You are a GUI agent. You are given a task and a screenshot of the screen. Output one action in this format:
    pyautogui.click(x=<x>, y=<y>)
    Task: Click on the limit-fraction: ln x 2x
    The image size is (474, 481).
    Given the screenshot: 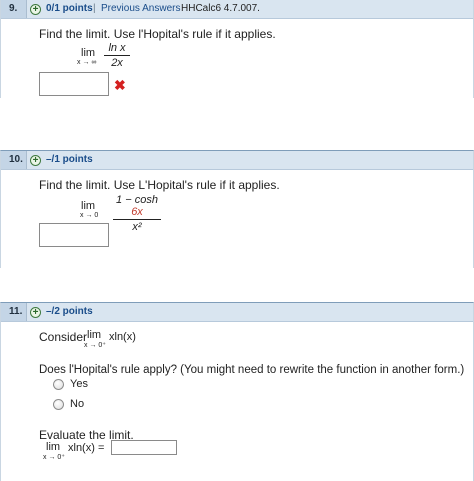 What is the action you would take?
    pyautogui.click(x=117, y=55)
    